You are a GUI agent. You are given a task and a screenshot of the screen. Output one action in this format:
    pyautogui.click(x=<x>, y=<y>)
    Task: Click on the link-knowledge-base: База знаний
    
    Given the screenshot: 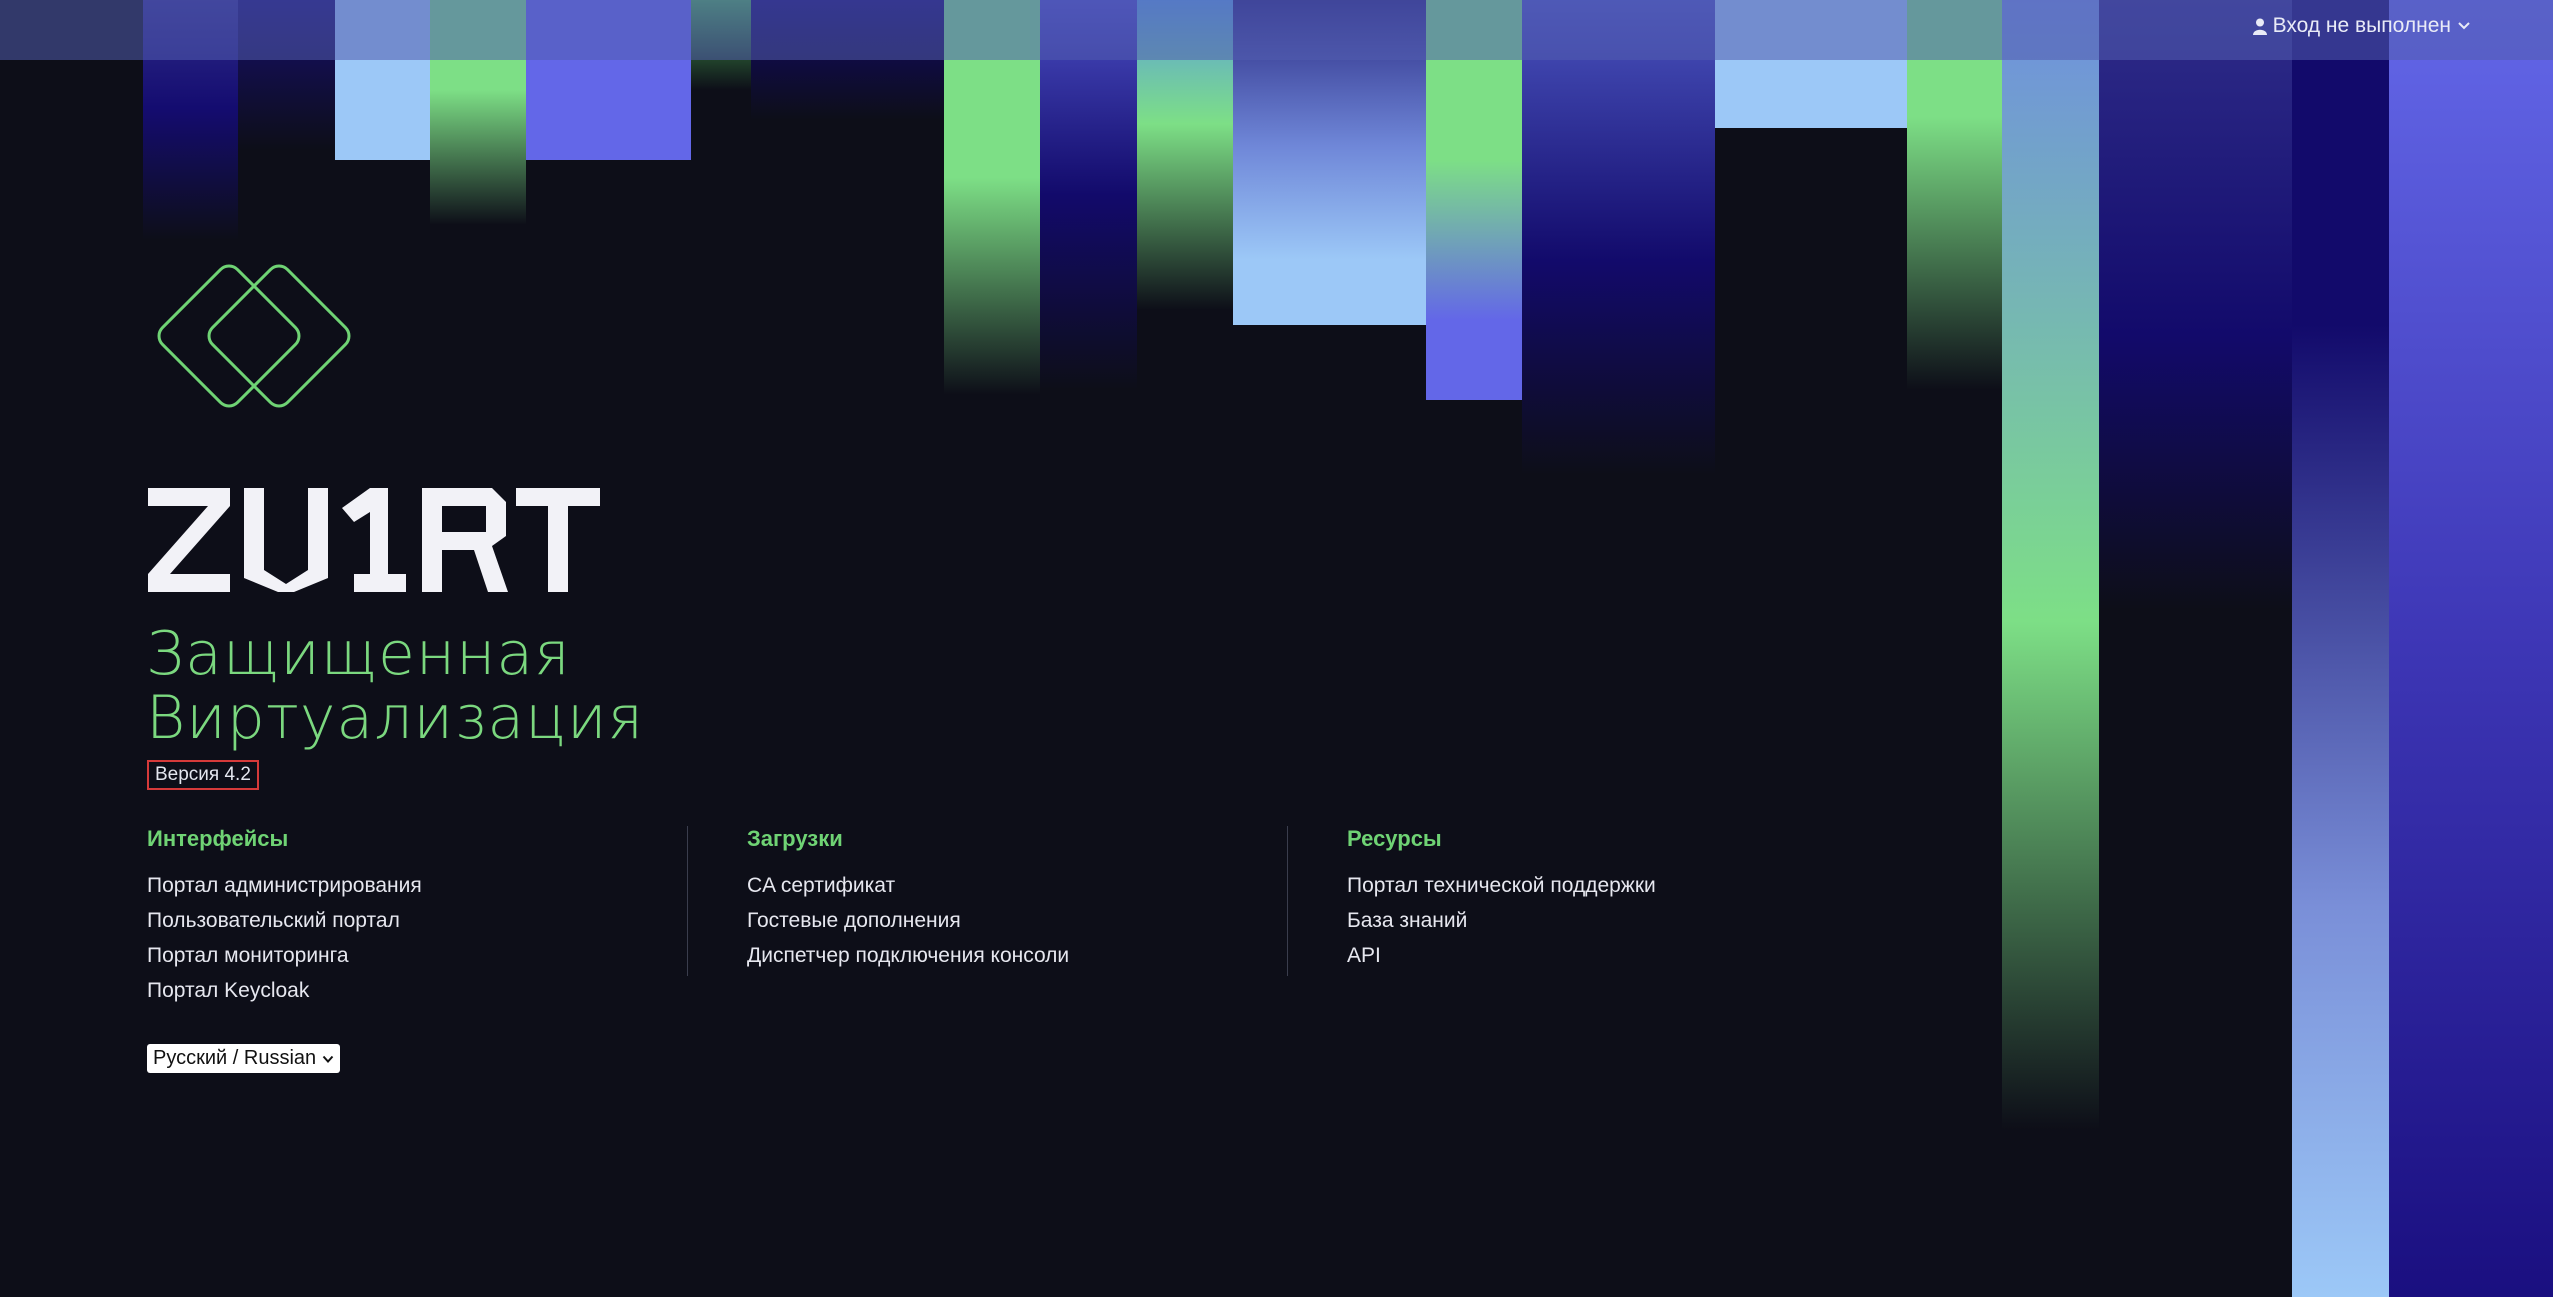 What is the action you would take?
    pyautogui.click(x=1617, y=920)
    